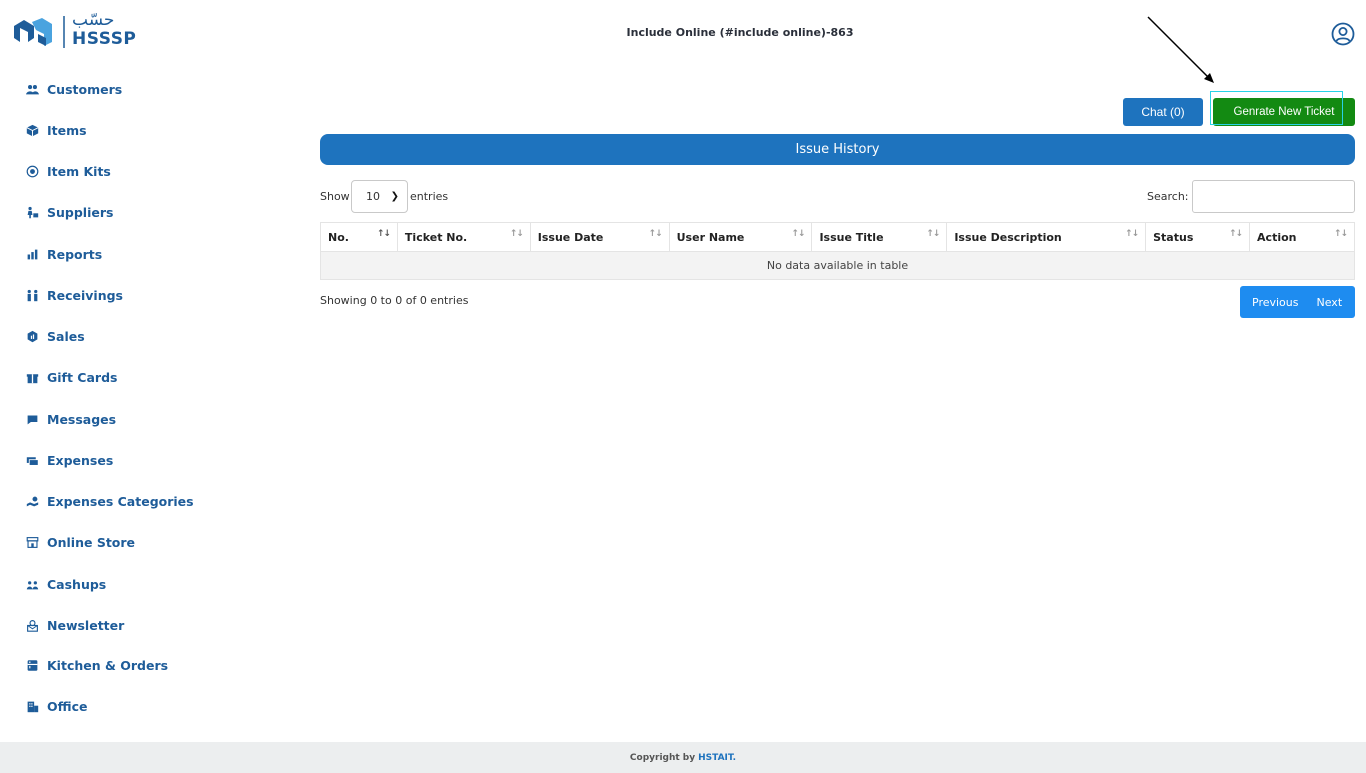 This screenshot has width=1366, height=773. I want to click on sidebar-item-label: Sales, so click(66, 336).